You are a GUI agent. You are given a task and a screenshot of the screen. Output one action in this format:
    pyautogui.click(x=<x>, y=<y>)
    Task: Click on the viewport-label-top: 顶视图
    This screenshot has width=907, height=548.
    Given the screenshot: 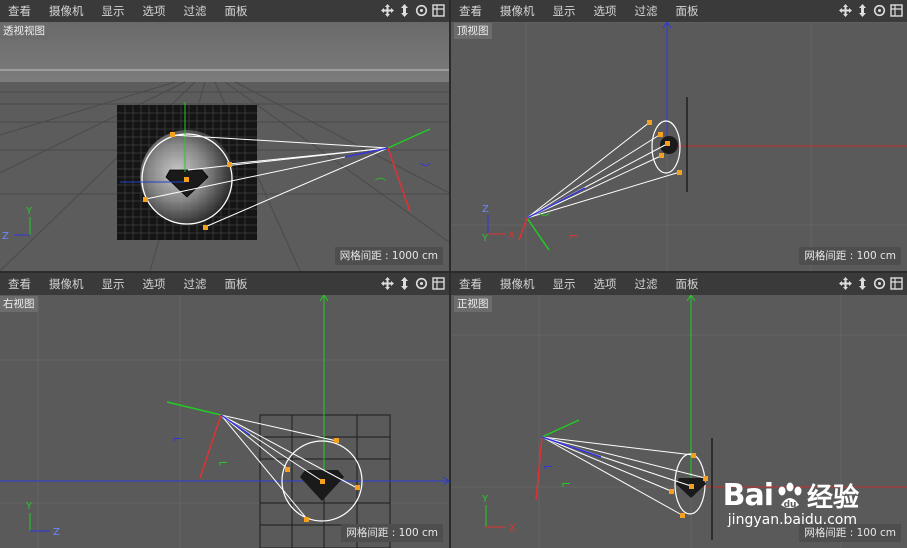 What is the action you would take?
    pyautogui.click(x=473, y=31)
    